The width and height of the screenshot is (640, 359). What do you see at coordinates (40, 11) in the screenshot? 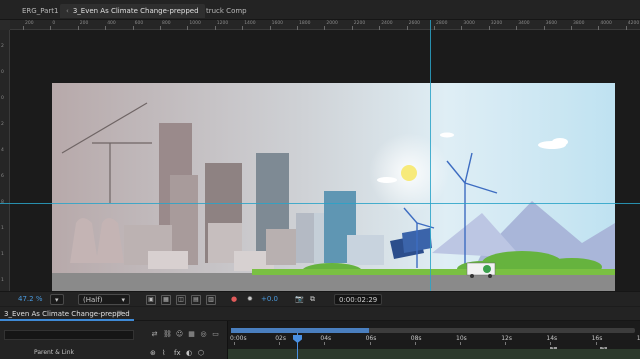
I see `tab-erg-part1: ERG_Part1` at bounding box center [40, 11].